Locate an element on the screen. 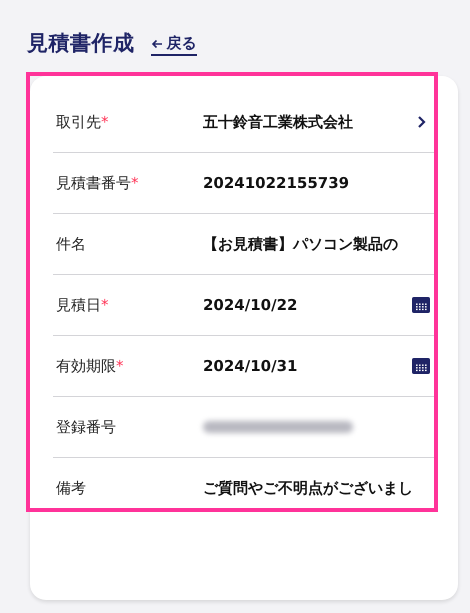  page-title: 見積書作成 is located at coordinates (80, 43).